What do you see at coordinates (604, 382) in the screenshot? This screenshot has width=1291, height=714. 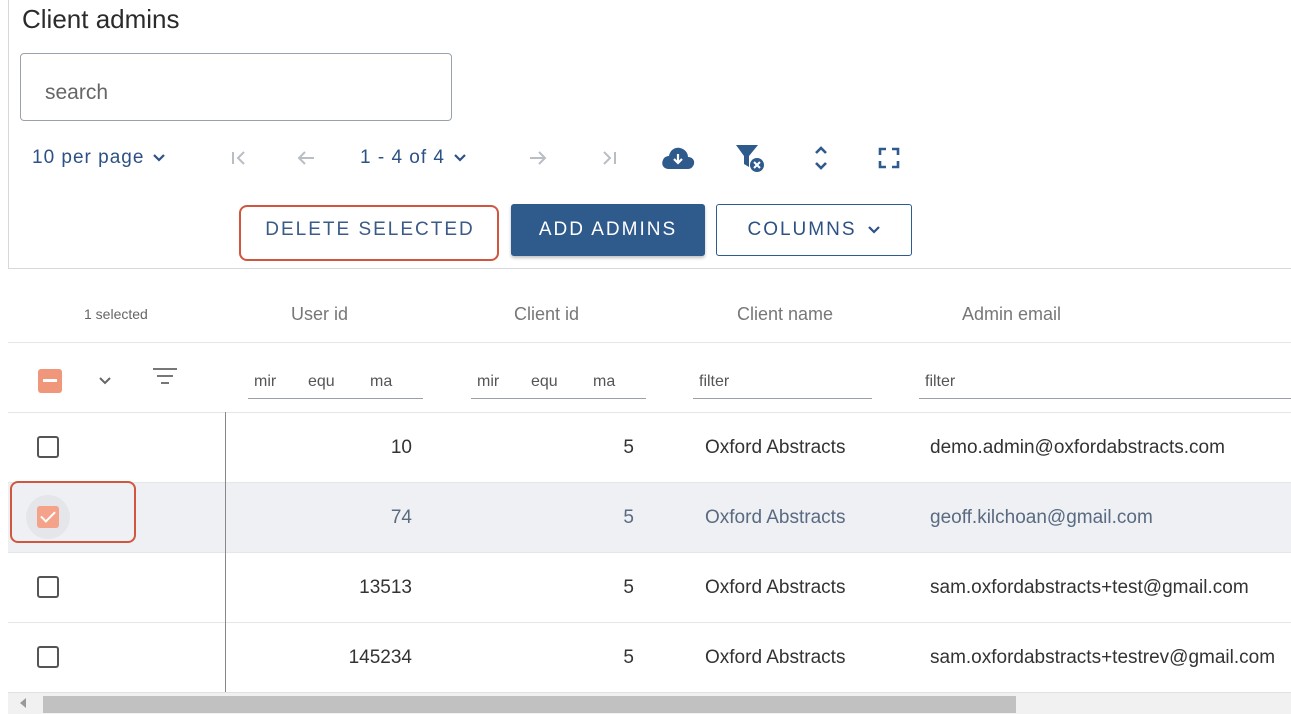 I see `client-id-max-input: ma` at bounding box center [604, 382].